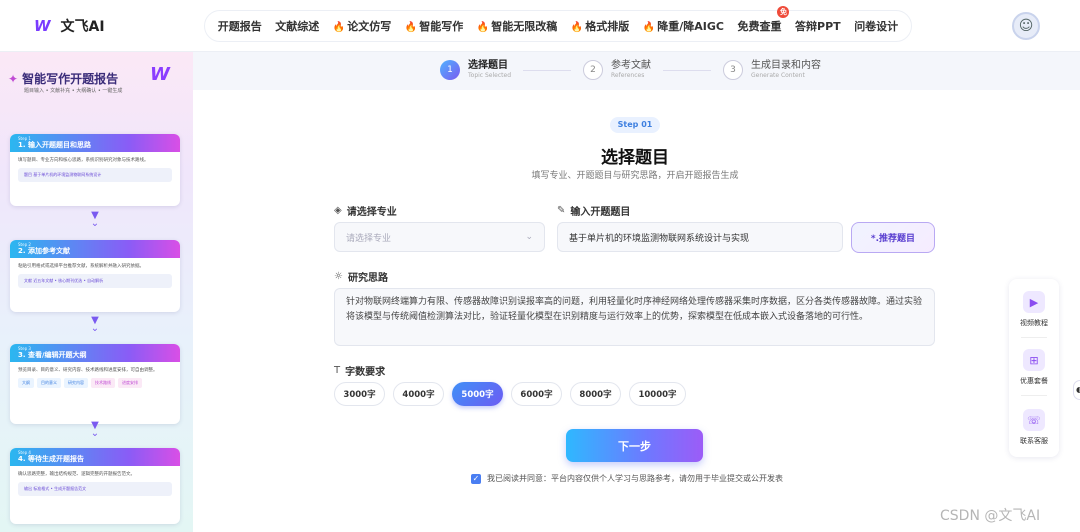 This screenshot has width=1080, height=532. What do you see at coordinates (24, 244) in the screenshot?
I see `card-step: Step 2` at bounding box center [24, 244].